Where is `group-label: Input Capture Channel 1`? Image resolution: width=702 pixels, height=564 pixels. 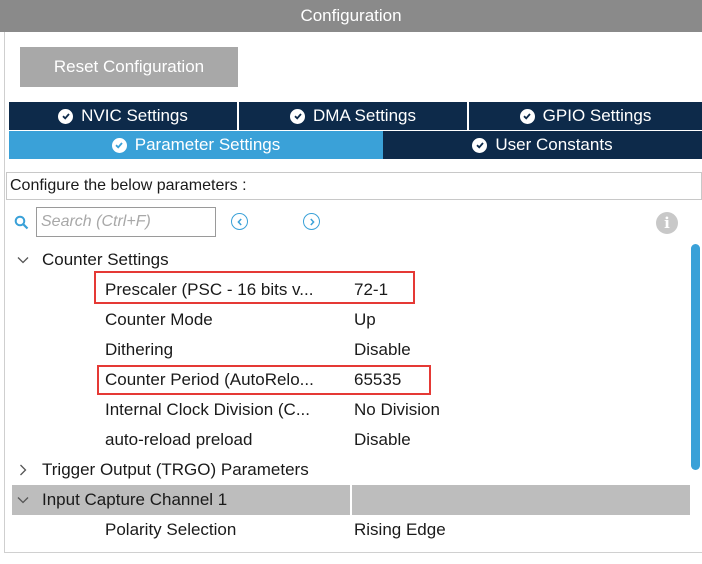 group-label: Input Capture Channel 1 is located at coordinates (135, 499).